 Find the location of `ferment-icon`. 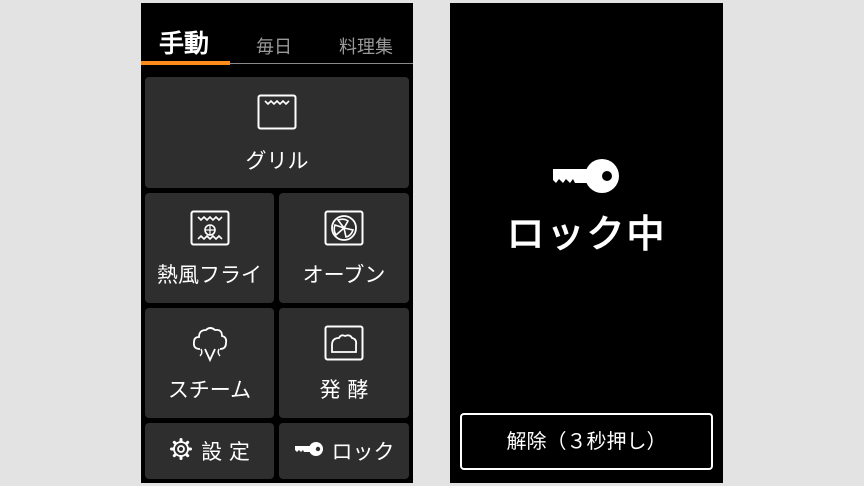

ferment-icon is located at coordinates (344, 345).